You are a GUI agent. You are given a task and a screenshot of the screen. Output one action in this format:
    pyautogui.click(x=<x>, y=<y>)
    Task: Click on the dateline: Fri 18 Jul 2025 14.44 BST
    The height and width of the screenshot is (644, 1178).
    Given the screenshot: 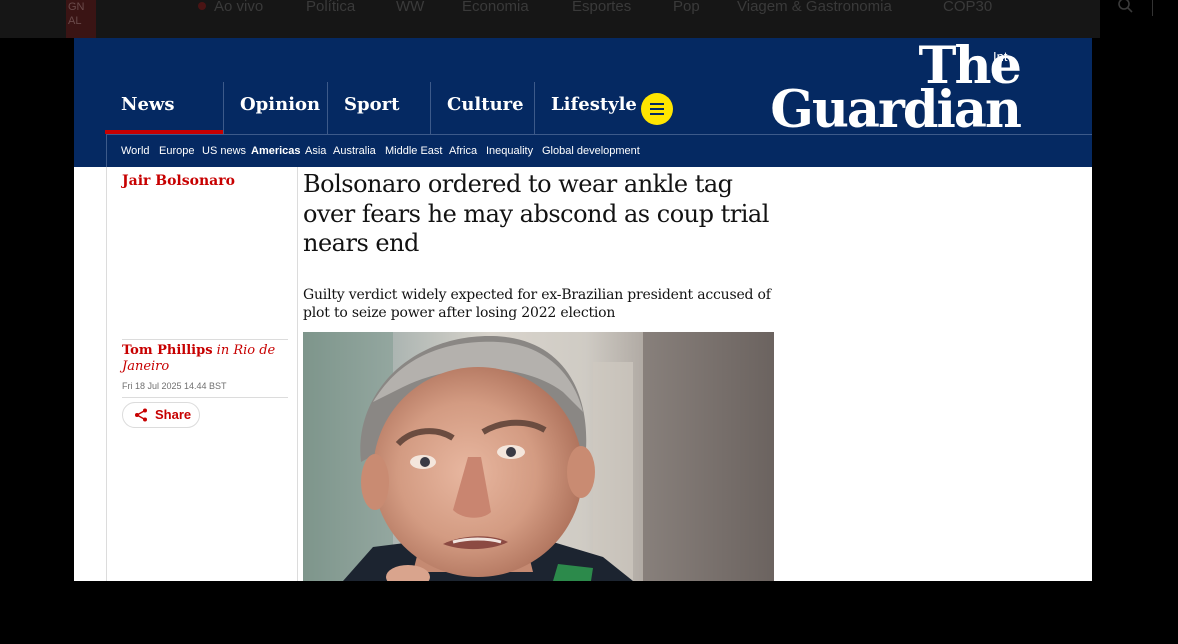 What is the action you would take?
    pyautogui.click(x=174, y=386)
    